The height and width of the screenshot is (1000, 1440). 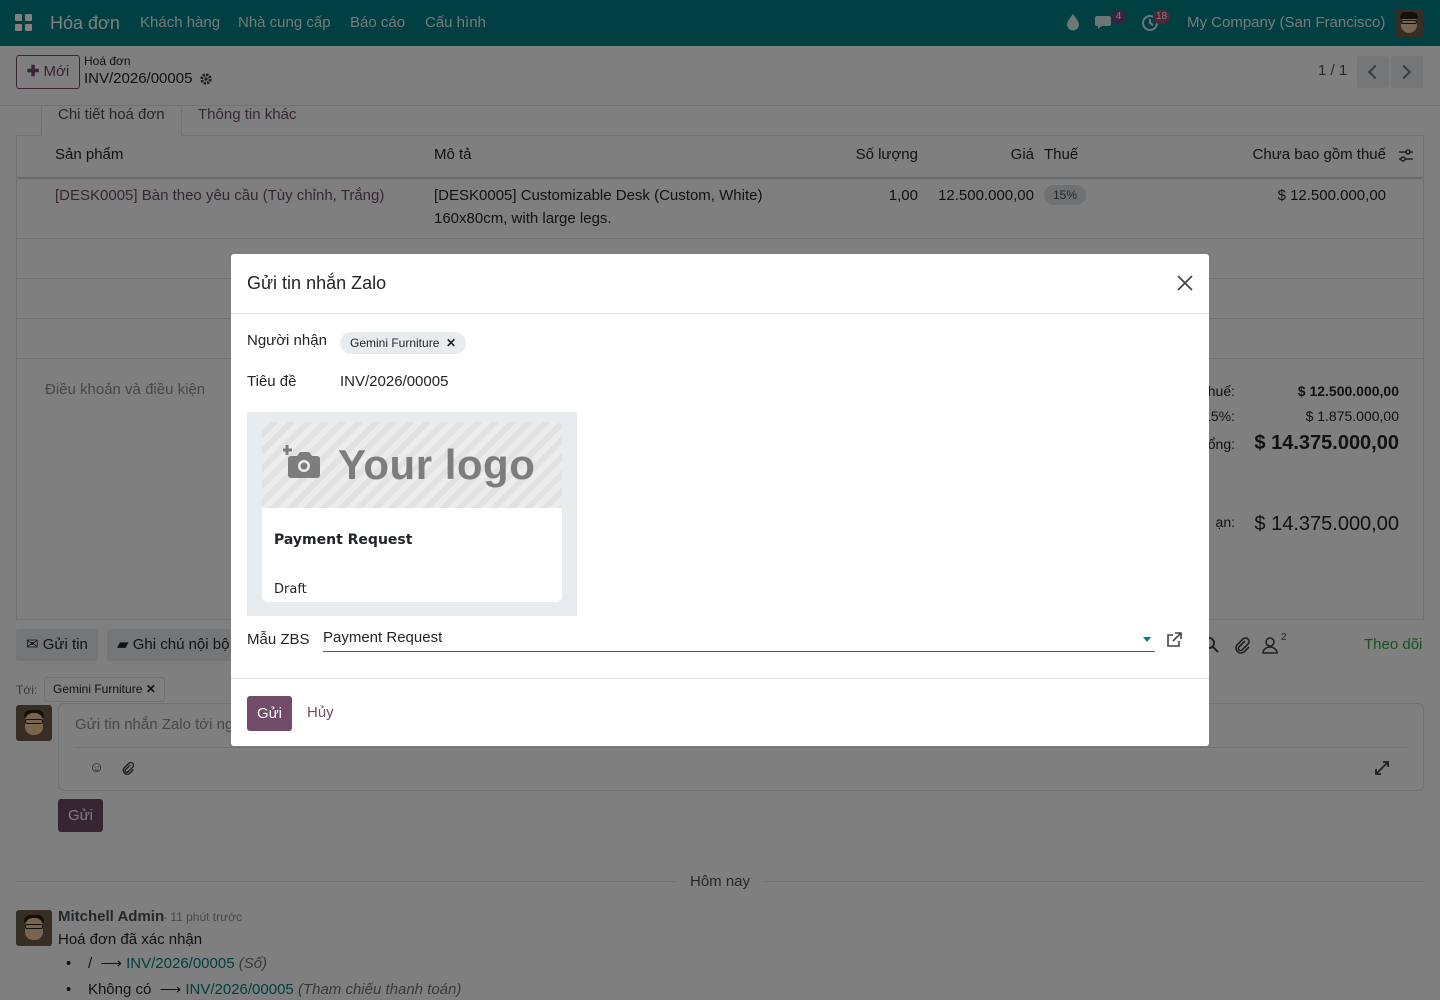 What do you see at coordinates (383, 637) in the screenshot?
I see `template-value: Payment Request` at bounding box center [383, 637].